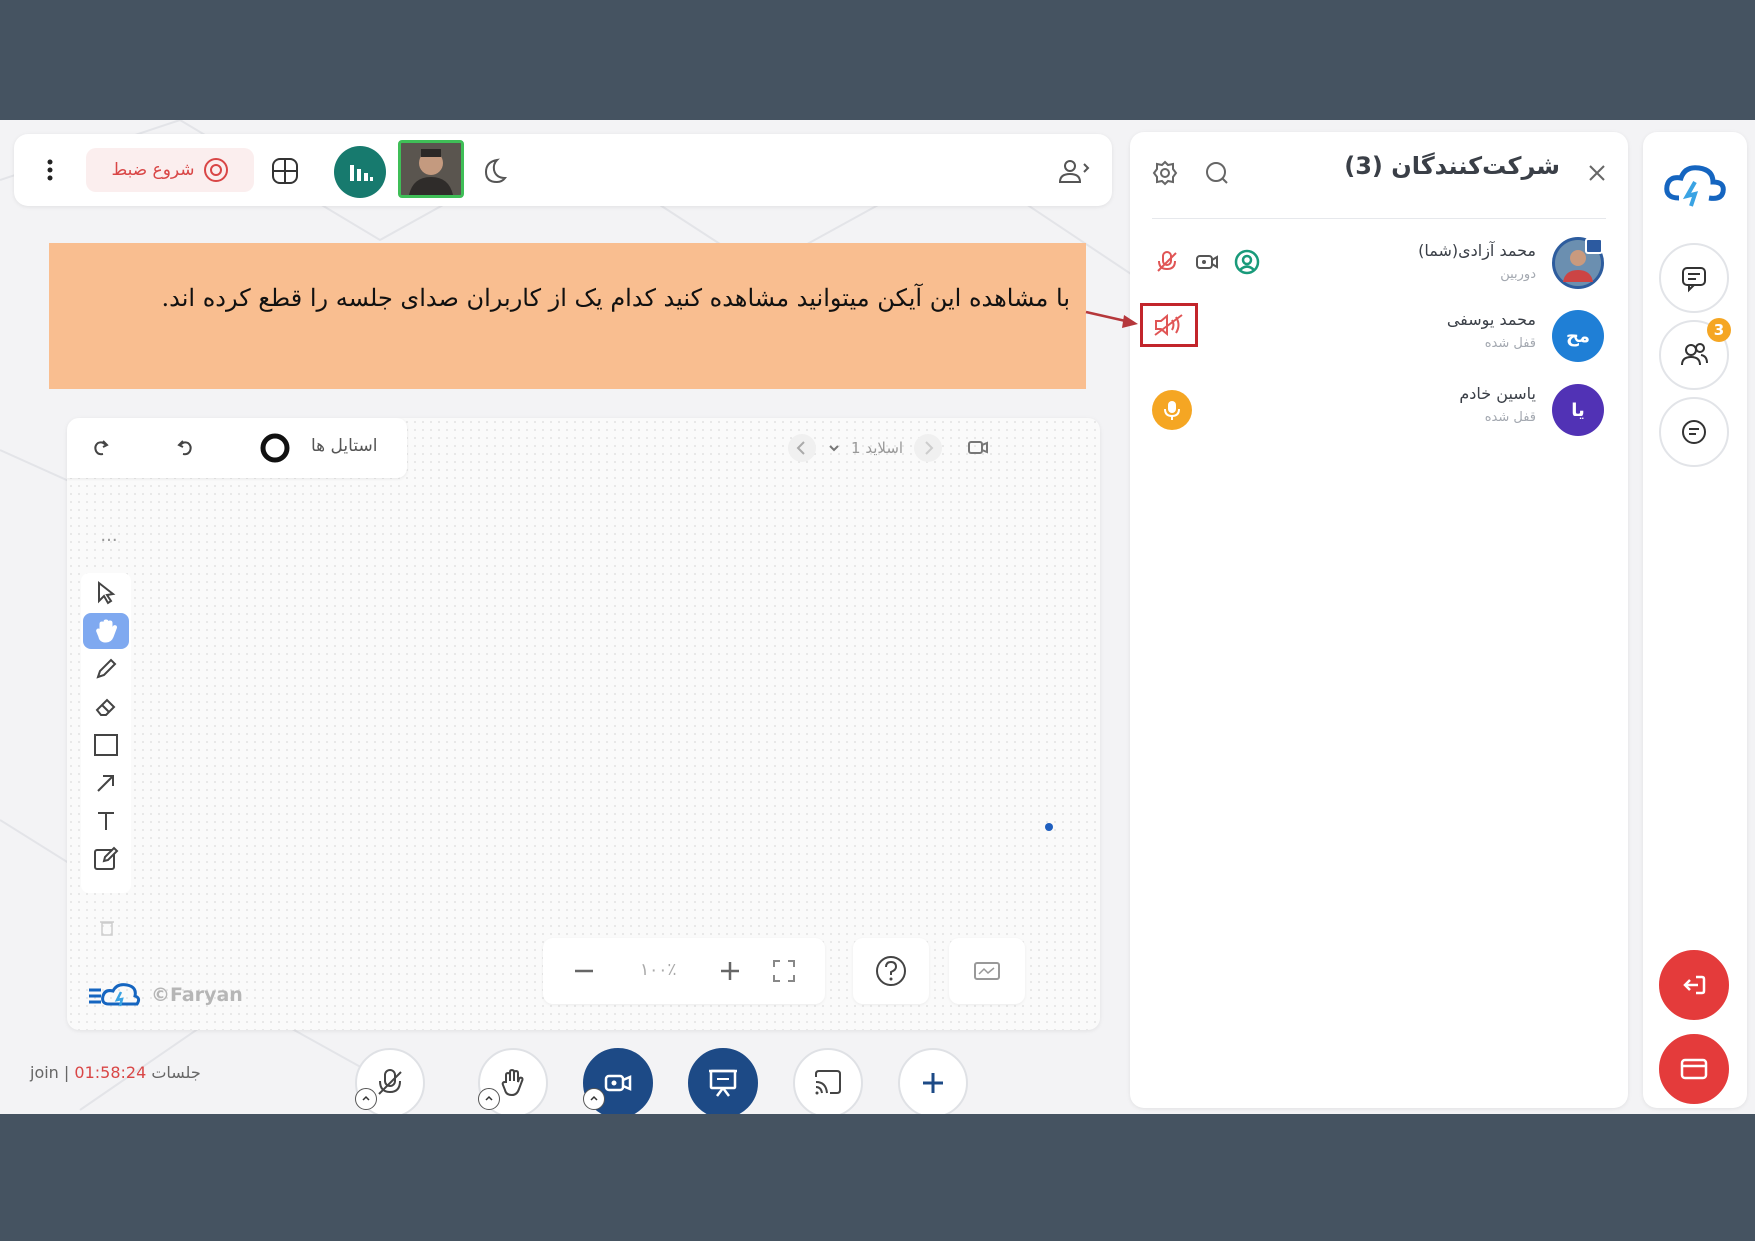  I want to click on camera-icon, so click(1207, 262).